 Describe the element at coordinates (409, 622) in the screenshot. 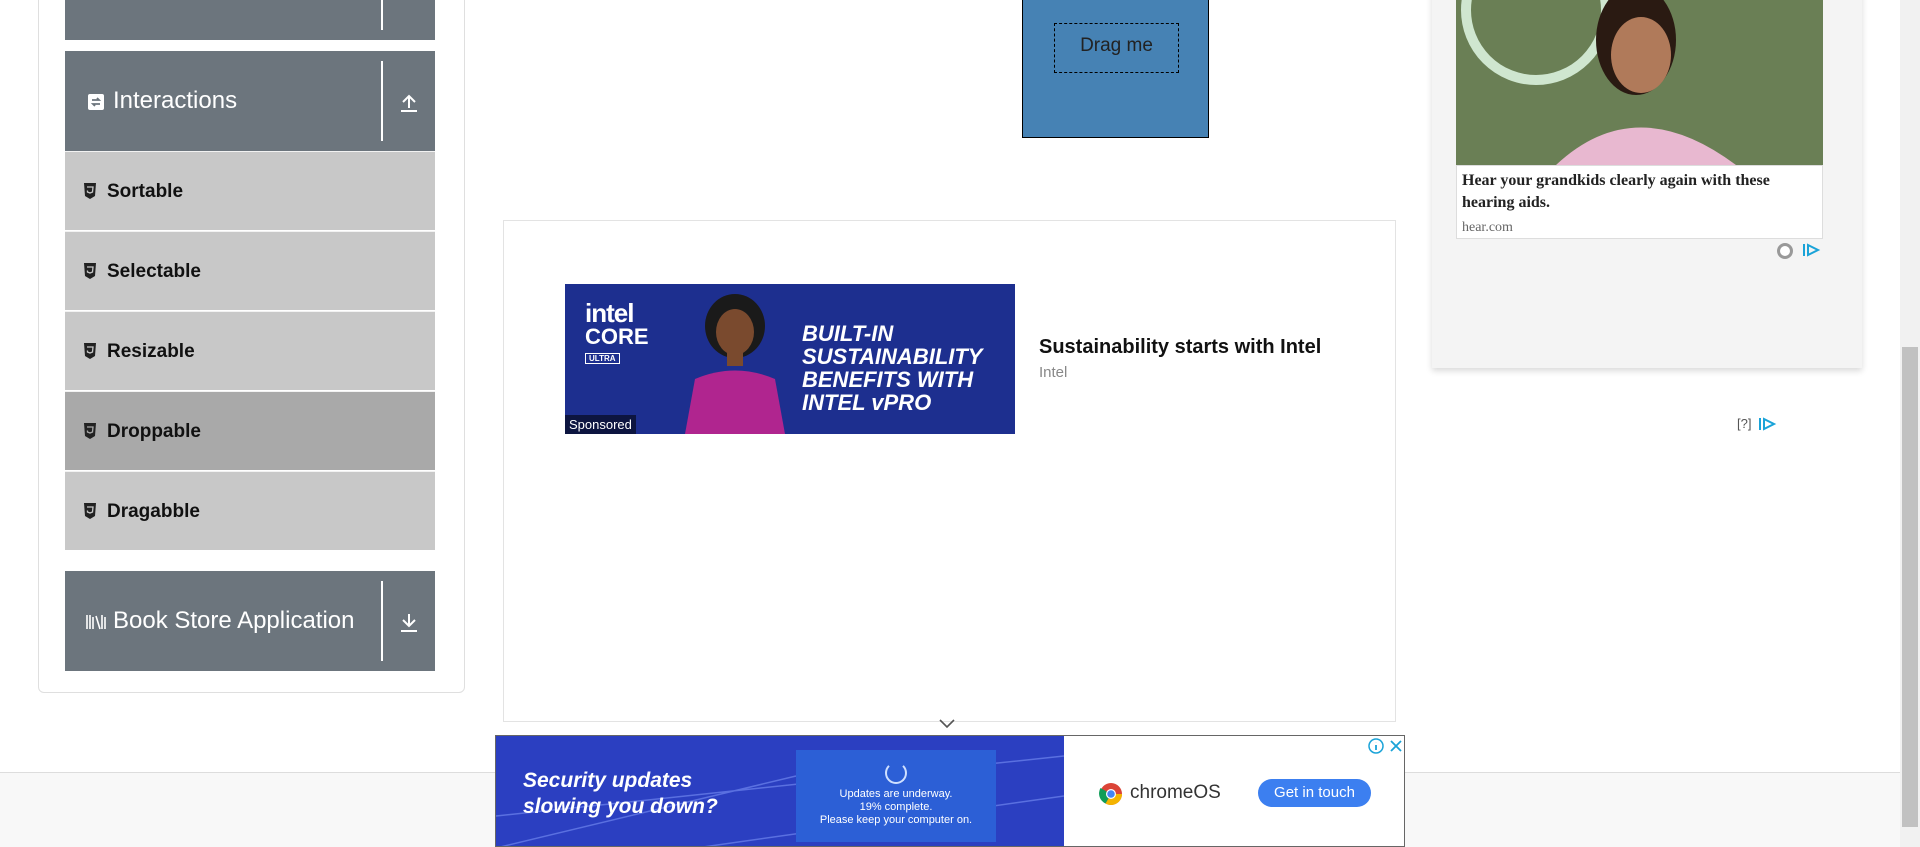

I see `down-arrow-icon` at that location.